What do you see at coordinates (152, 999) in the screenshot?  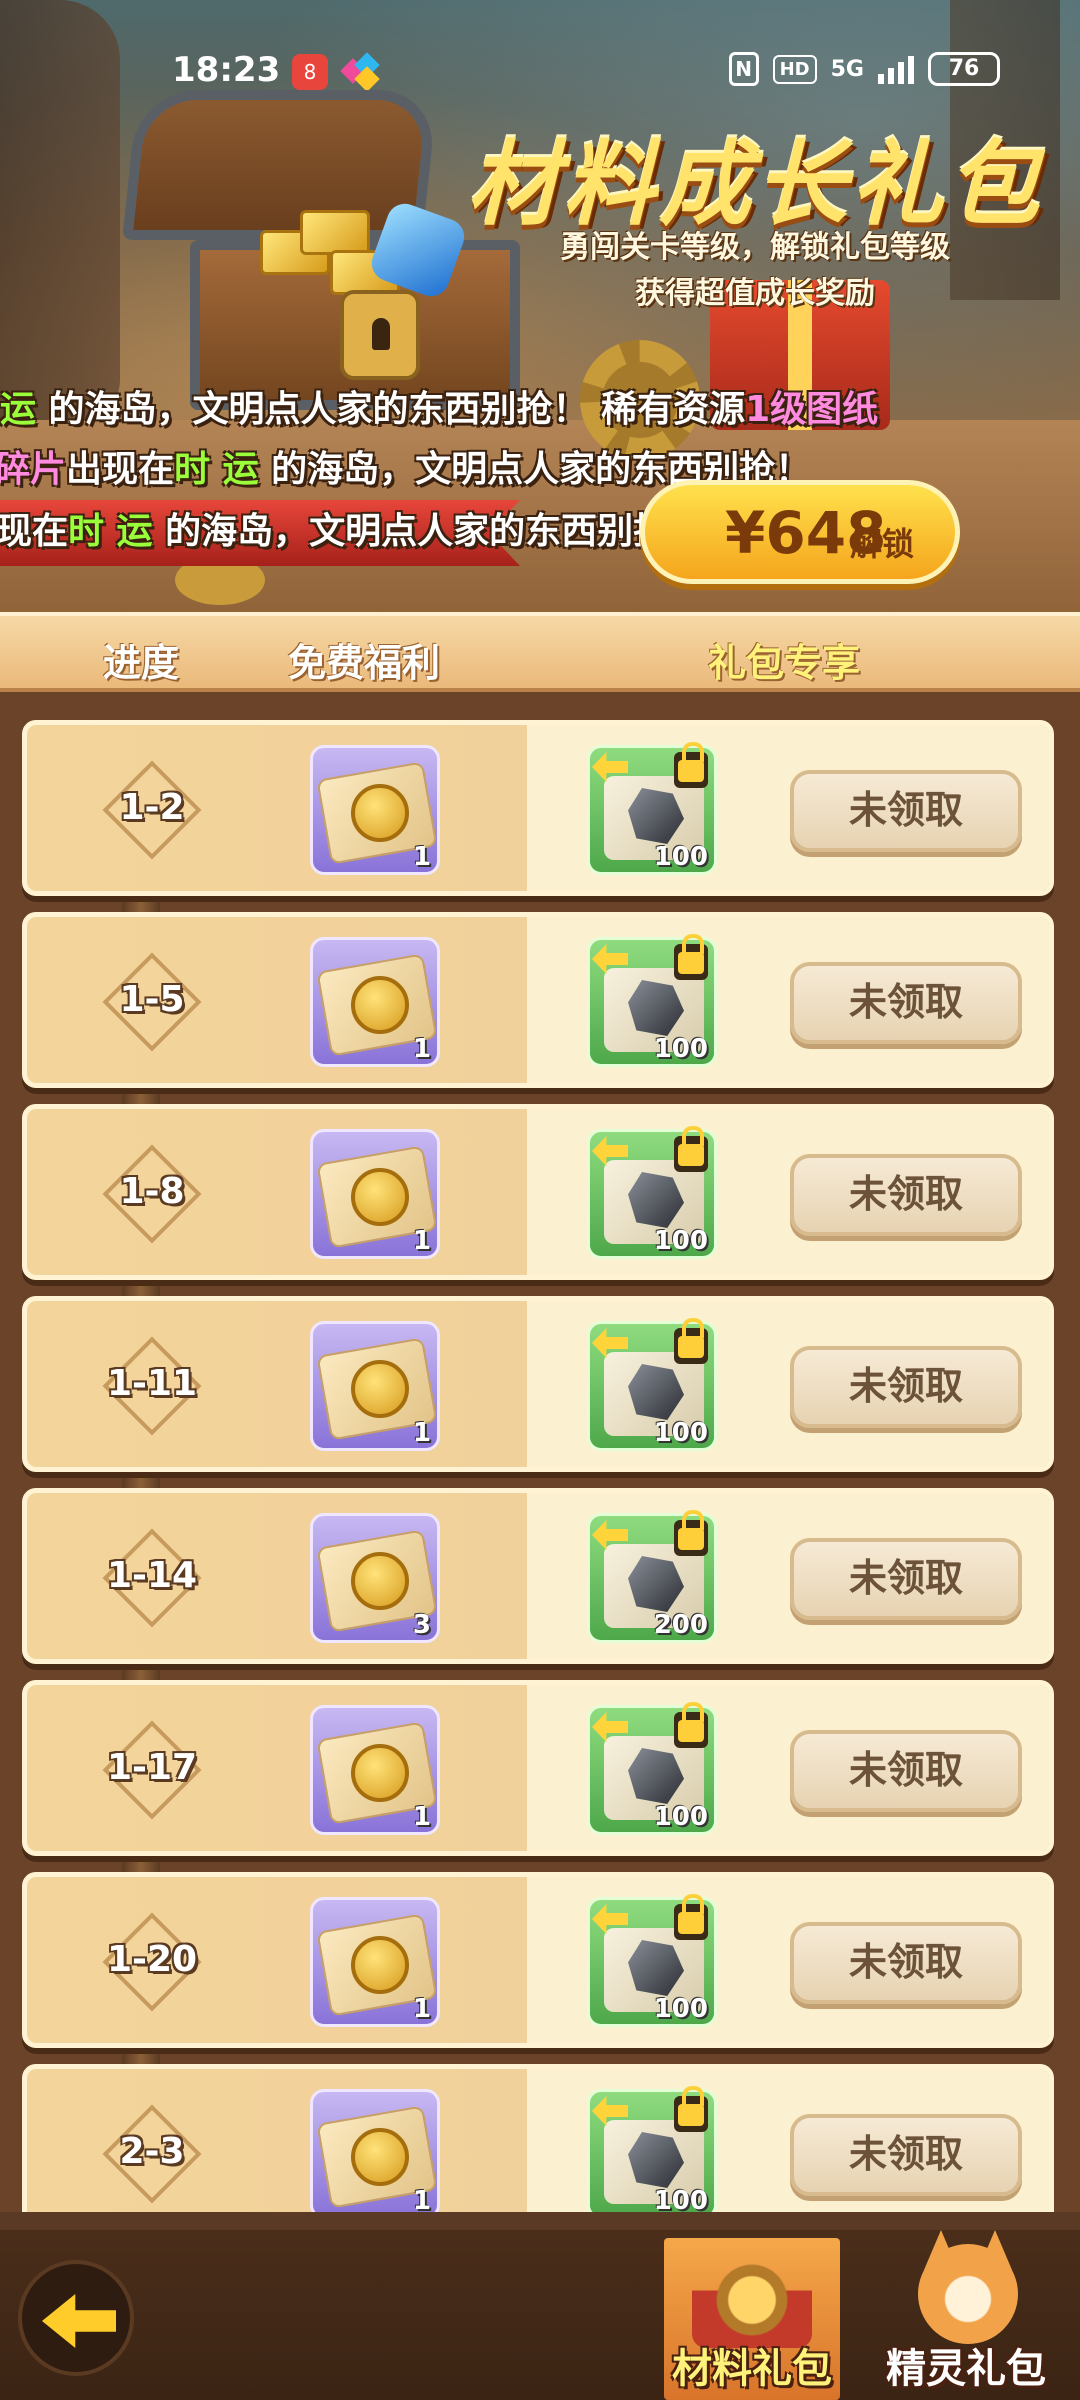 I see `level-label: 1-5` at bounding box center [152, 999].